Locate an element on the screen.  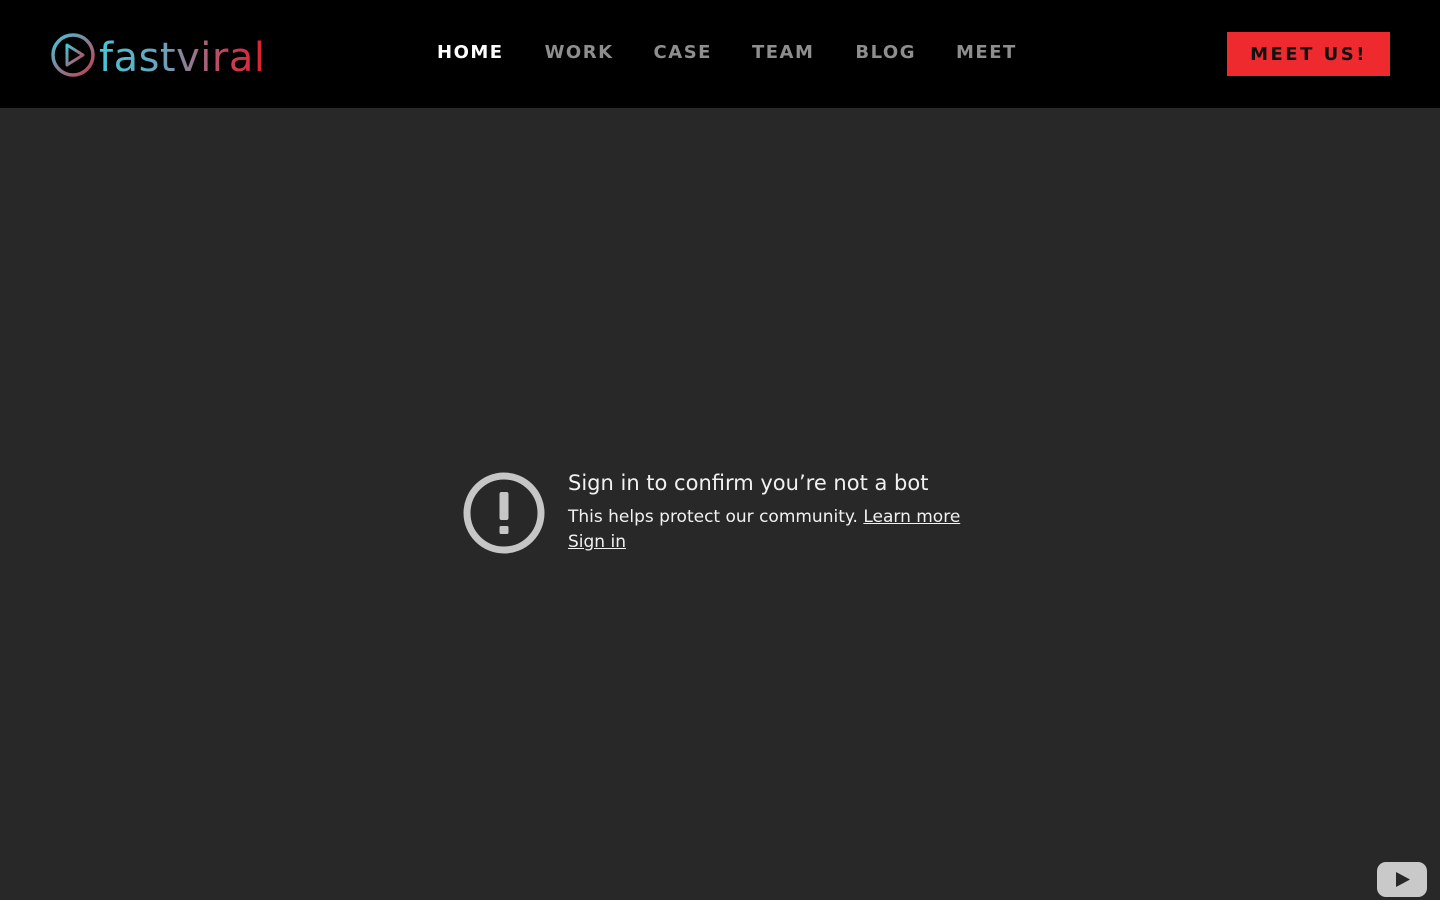
sign-in-link: Sign in is located at coordinates (597, 542).